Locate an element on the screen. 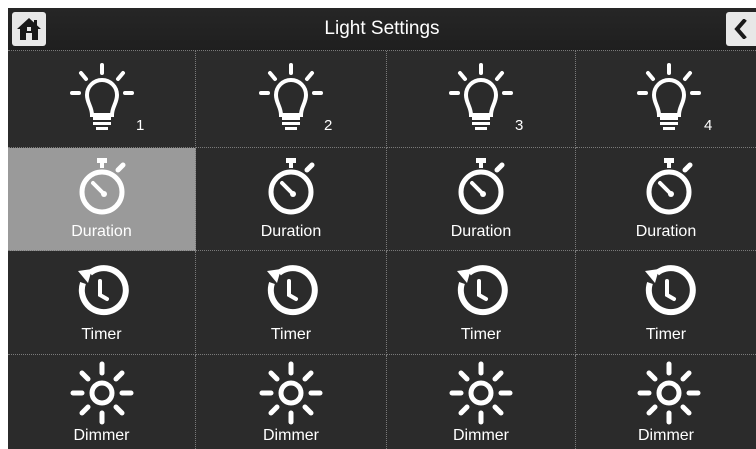 The width and height of the screenshot is (756, 449). light-1-cell: 1 is located at coordinates (102, 99).